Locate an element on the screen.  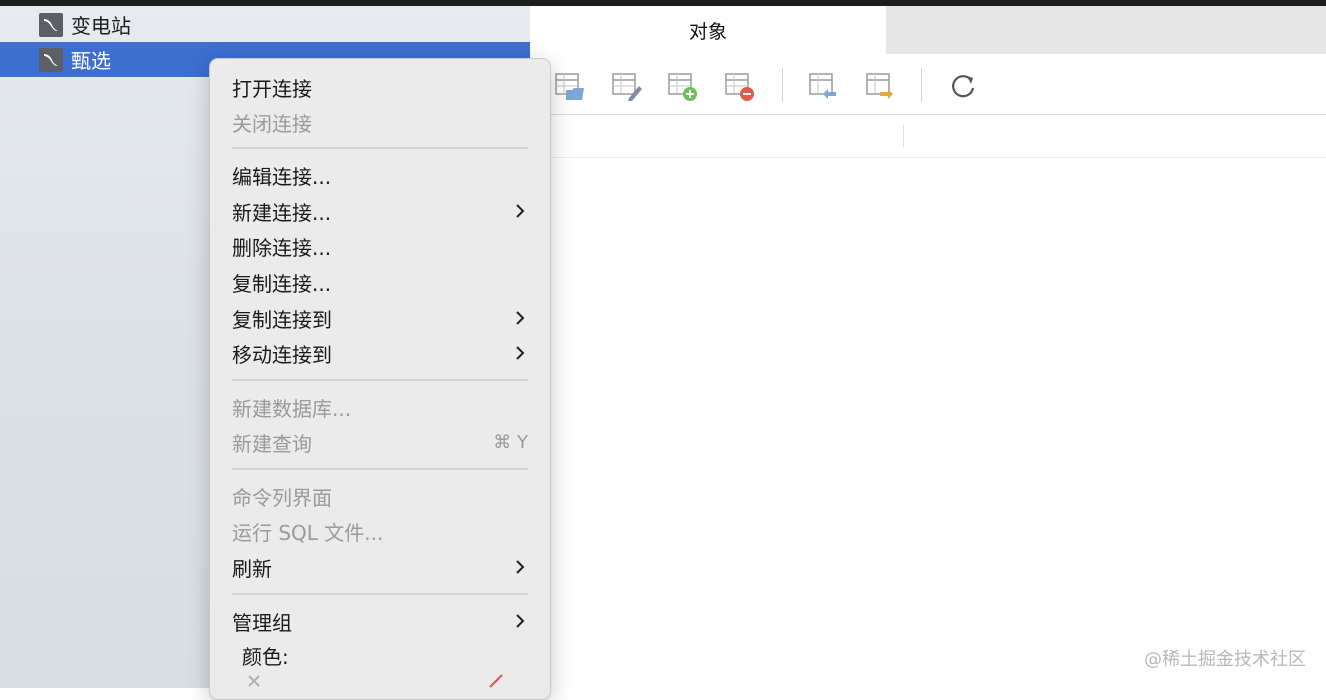
no-color-icon is located at coordinates (254, 681).